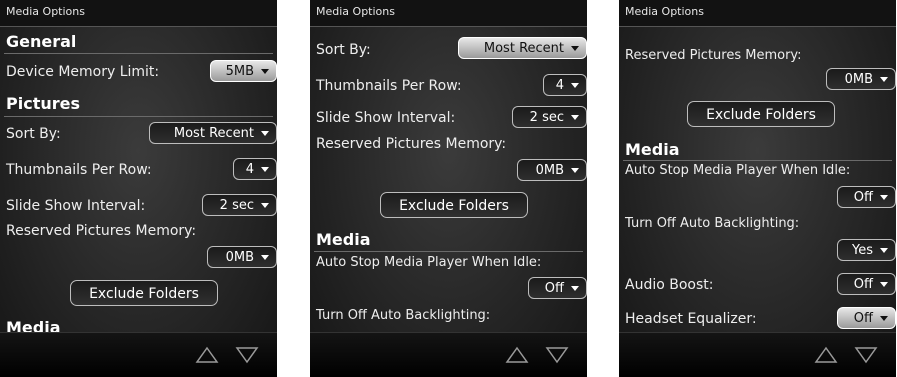 The image size is (897, 377). I want to click on device-memory-dropdown: 5MB, so click(243, 71).